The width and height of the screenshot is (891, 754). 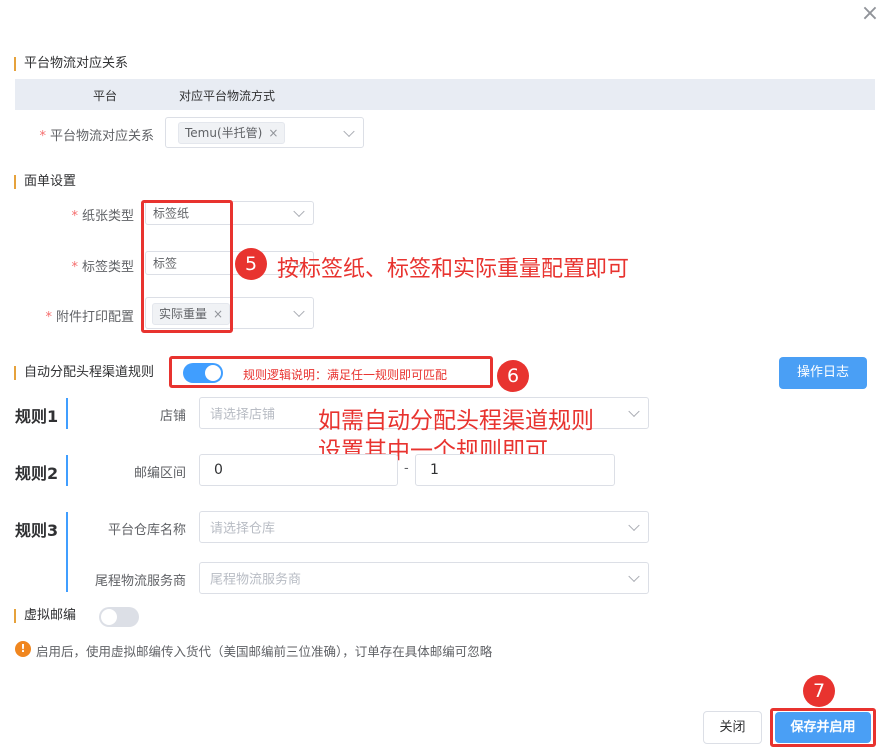 I want to click on annotation-badge-5: 5, so click(x=251, y=264).